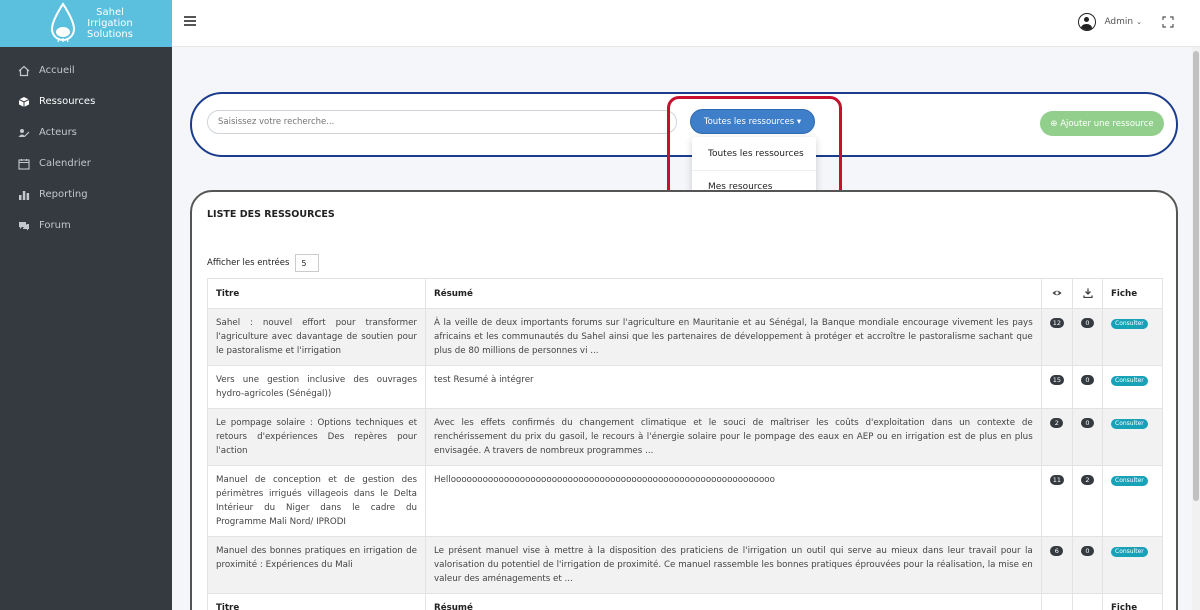 The image size is (1200, 610). What do you see at coordinates (110, 34) in the screenshot?
I see `brand-line-3: Solutions` at bounding box center [110, 34].